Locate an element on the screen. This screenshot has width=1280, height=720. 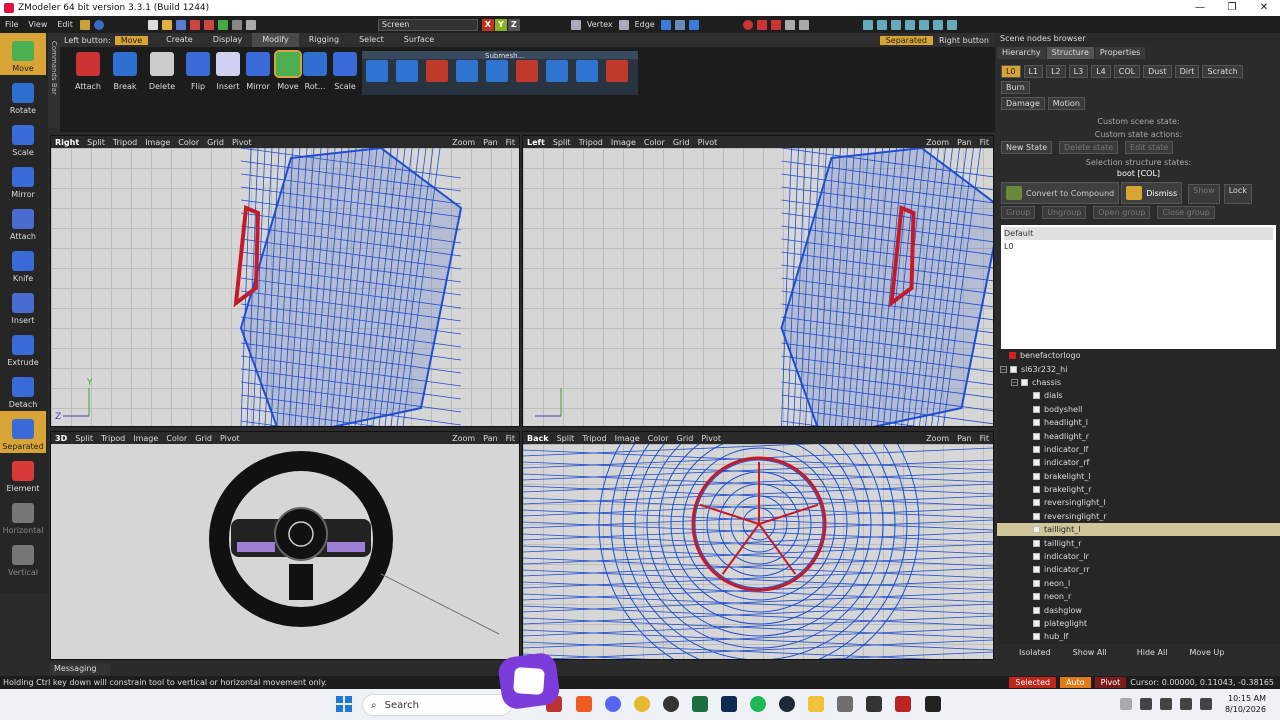
ribbon-attach-button: Attach is located at coordinates (88, 71).